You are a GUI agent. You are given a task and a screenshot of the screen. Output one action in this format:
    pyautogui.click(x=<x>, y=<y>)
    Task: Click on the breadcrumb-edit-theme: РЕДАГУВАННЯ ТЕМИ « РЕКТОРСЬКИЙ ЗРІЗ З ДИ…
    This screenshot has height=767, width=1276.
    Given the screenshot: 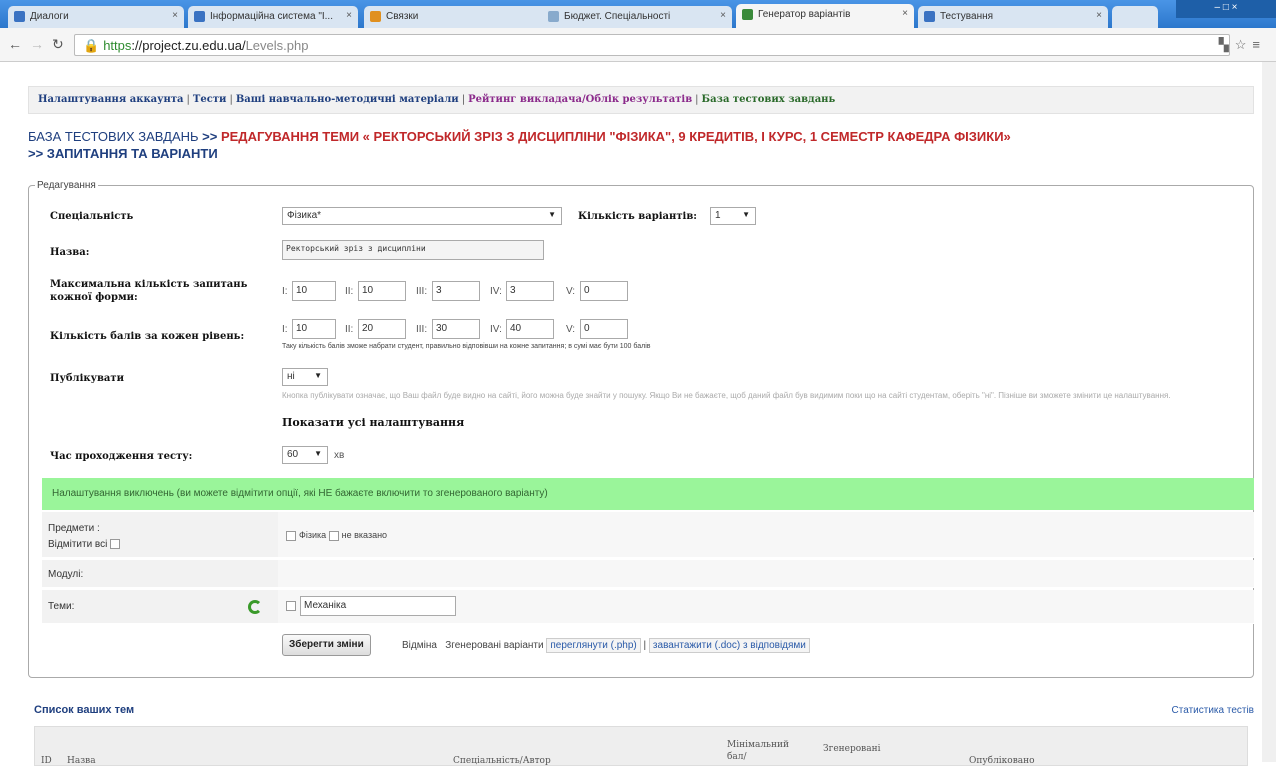 What is the action you would take?
    pyautogui.click(x=616, y=136)
    